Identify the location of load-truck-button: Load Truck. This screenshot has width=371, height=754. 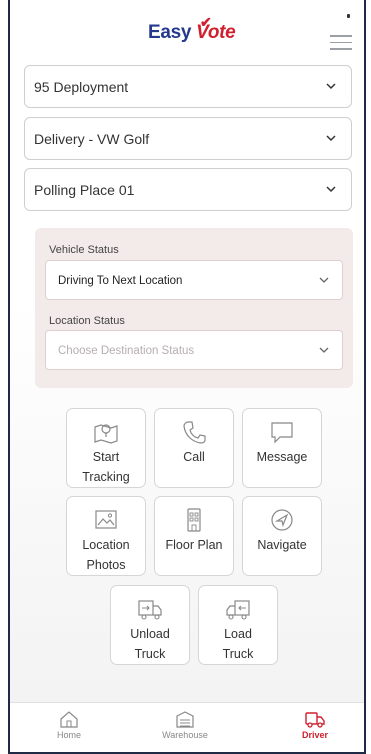
(238, 625).